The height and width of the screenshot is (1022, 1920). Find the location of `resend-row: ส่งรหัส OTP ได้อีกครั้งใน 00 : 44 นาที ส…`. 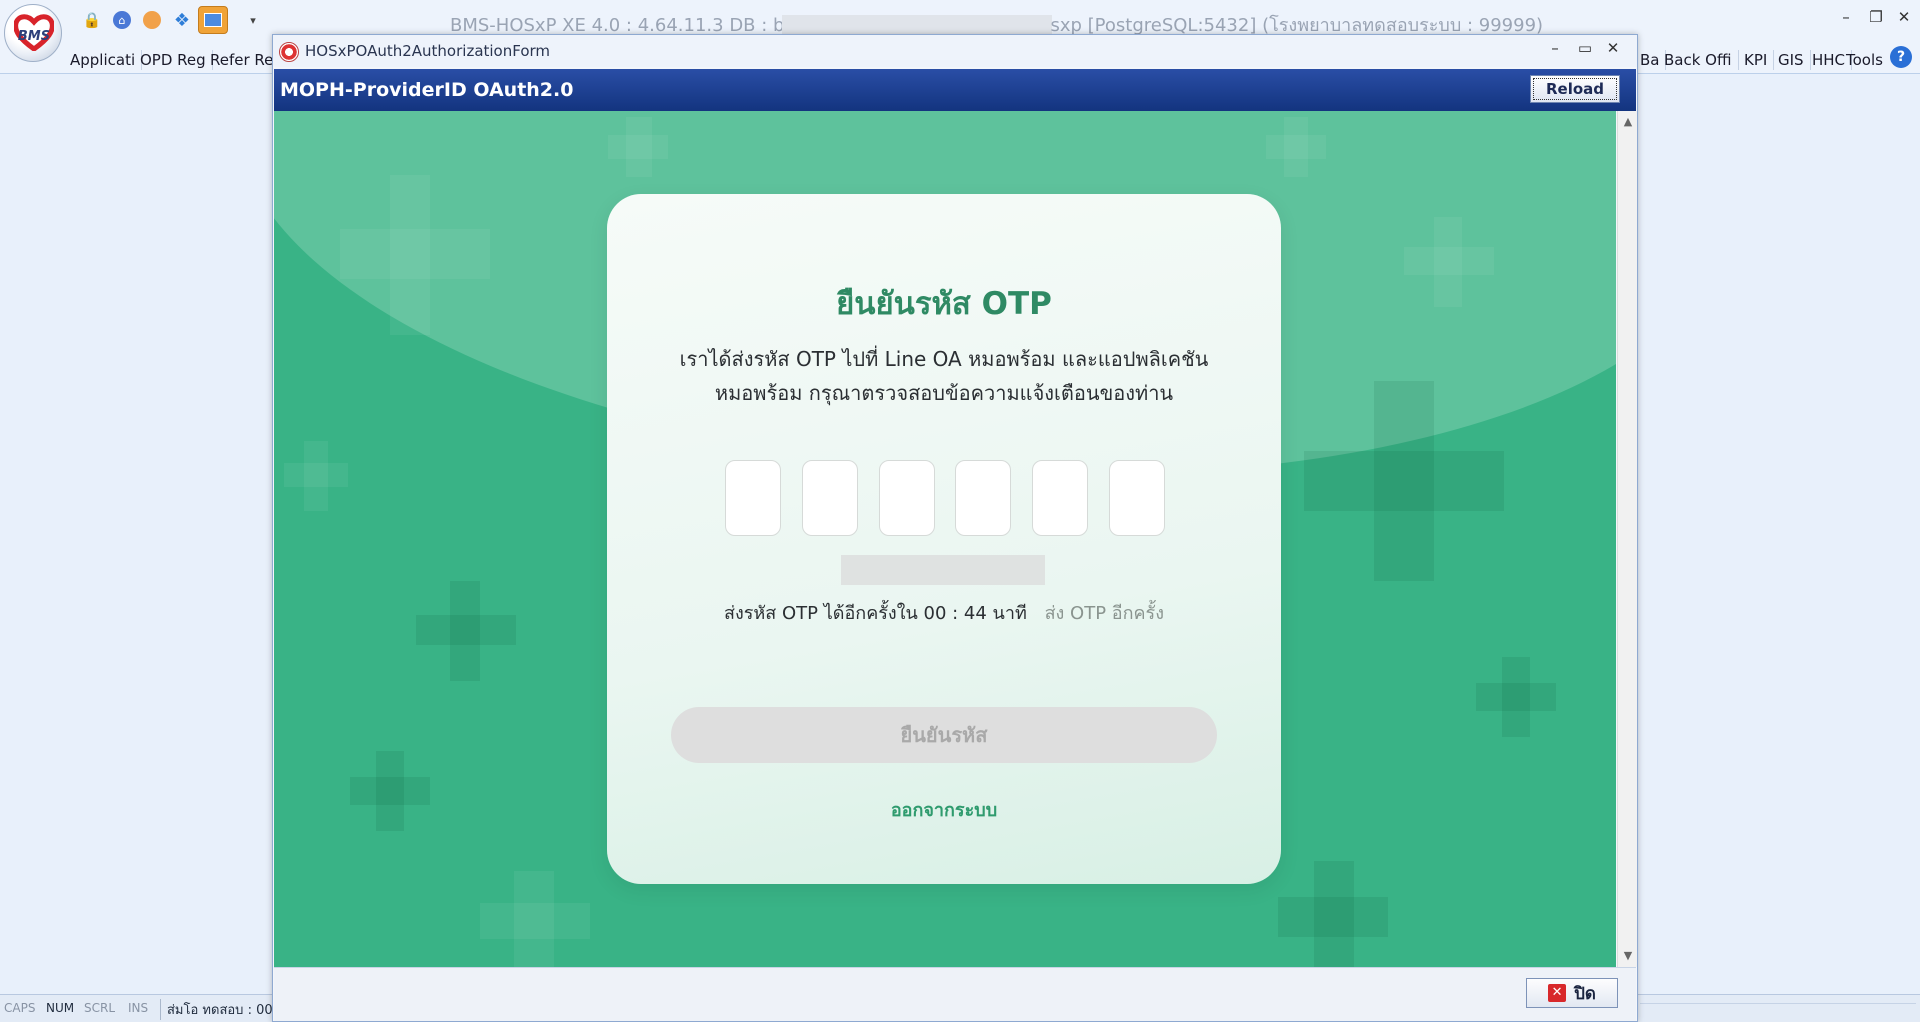

resend-row: ส่งรหัส OTP ได้อีกครั้งใน 00 : 44 นาที ส… is located at coordinates (944, 612).